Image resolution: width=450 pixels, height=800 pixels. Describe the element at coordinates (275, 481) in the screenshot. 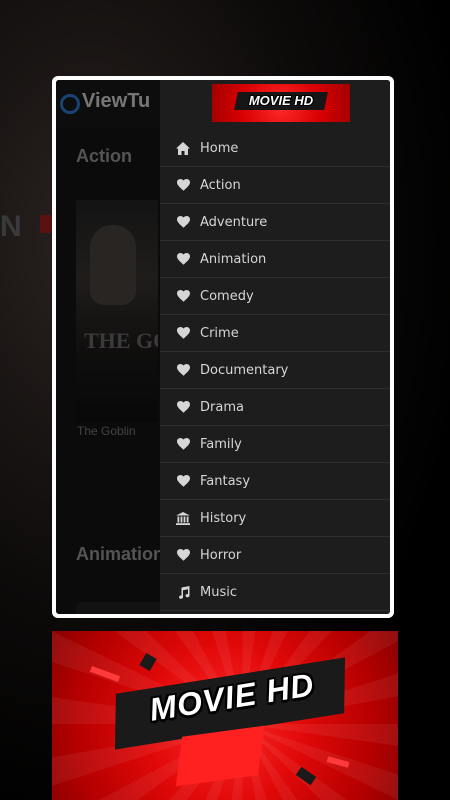

I see `menu-item-fantasy: Fantasy` at that location.